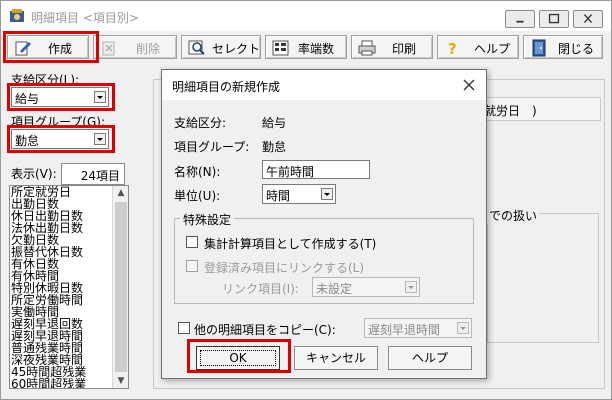  Describe the element at coordinates (69, 228) in the screenshot. I see `list-item: 法休出勤日数` at that location.